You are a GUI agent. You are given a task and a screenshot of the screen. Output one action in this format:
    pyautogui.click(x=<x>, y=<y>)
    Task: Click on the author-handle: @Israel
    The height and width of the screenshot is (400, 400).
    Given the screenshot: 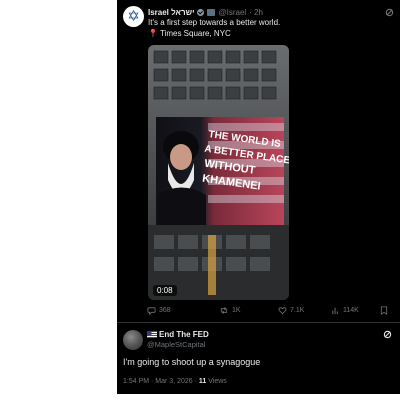 What is the action you would take?
    pyautogui.click(x=232, y=12)
    